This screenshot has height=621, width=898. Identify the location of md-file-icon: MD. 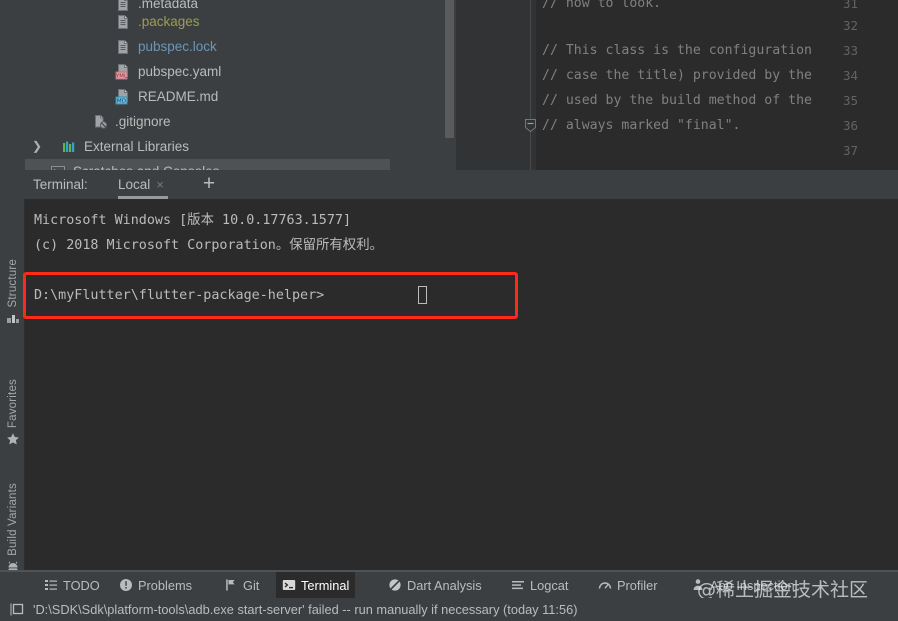
(123, 96).